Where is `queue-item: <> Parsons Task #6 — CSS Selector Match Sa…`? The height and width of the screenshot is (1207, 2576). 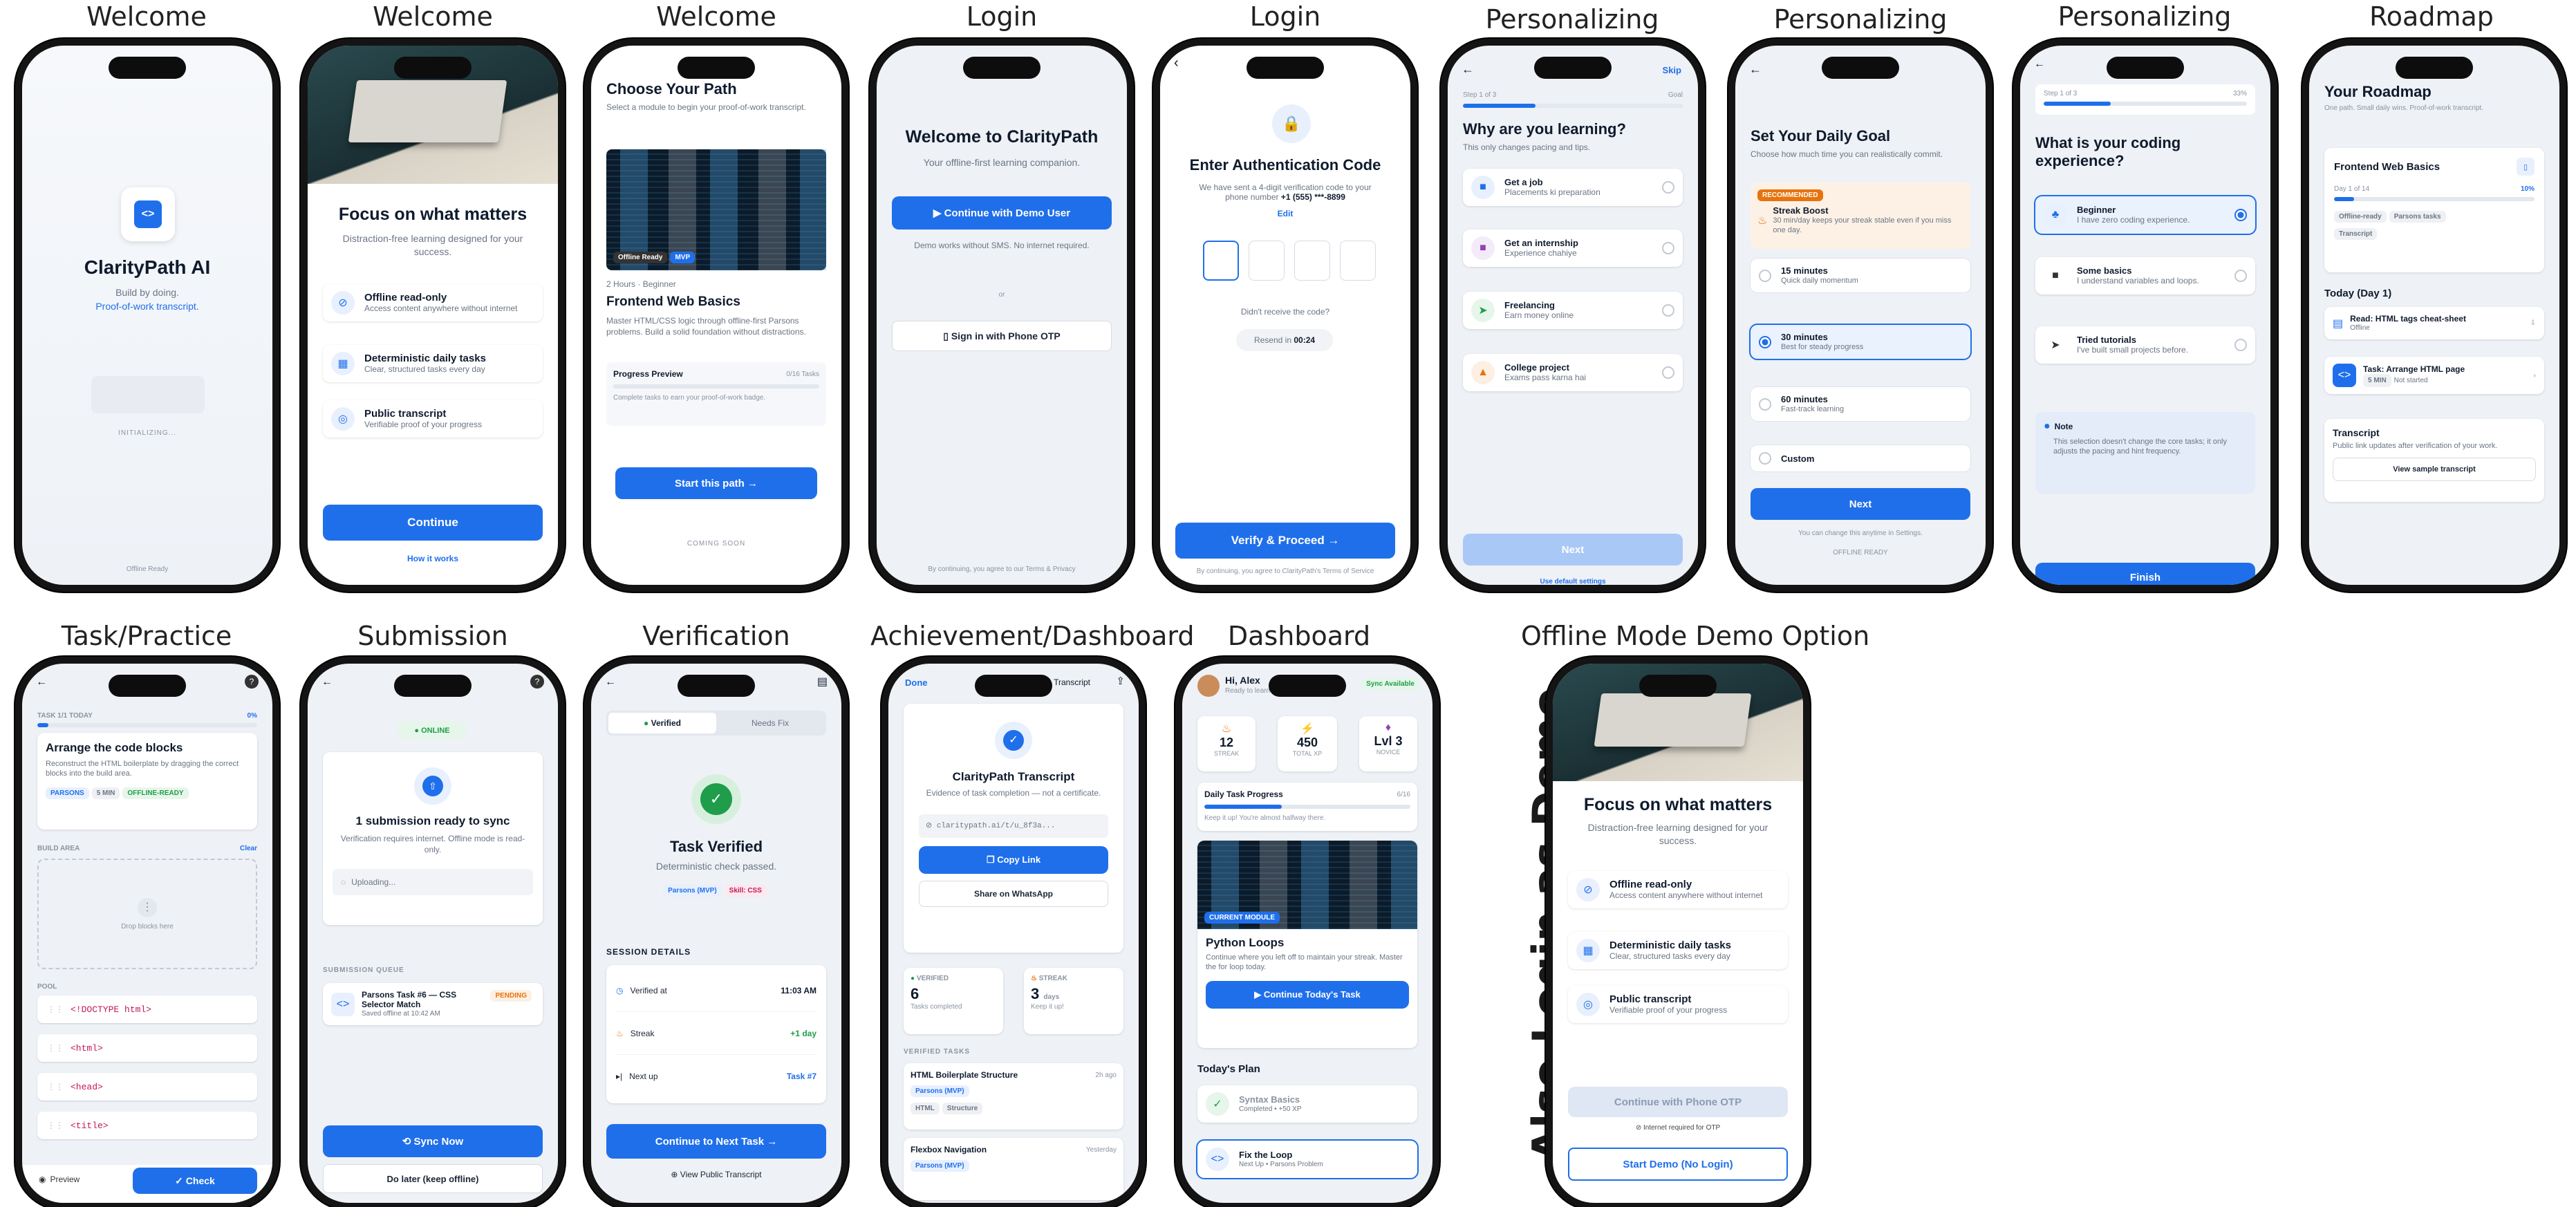
queue-item: <> Parsons Task #6 — CSS Selector Match Sa… is located at coordinates (433, 1004).